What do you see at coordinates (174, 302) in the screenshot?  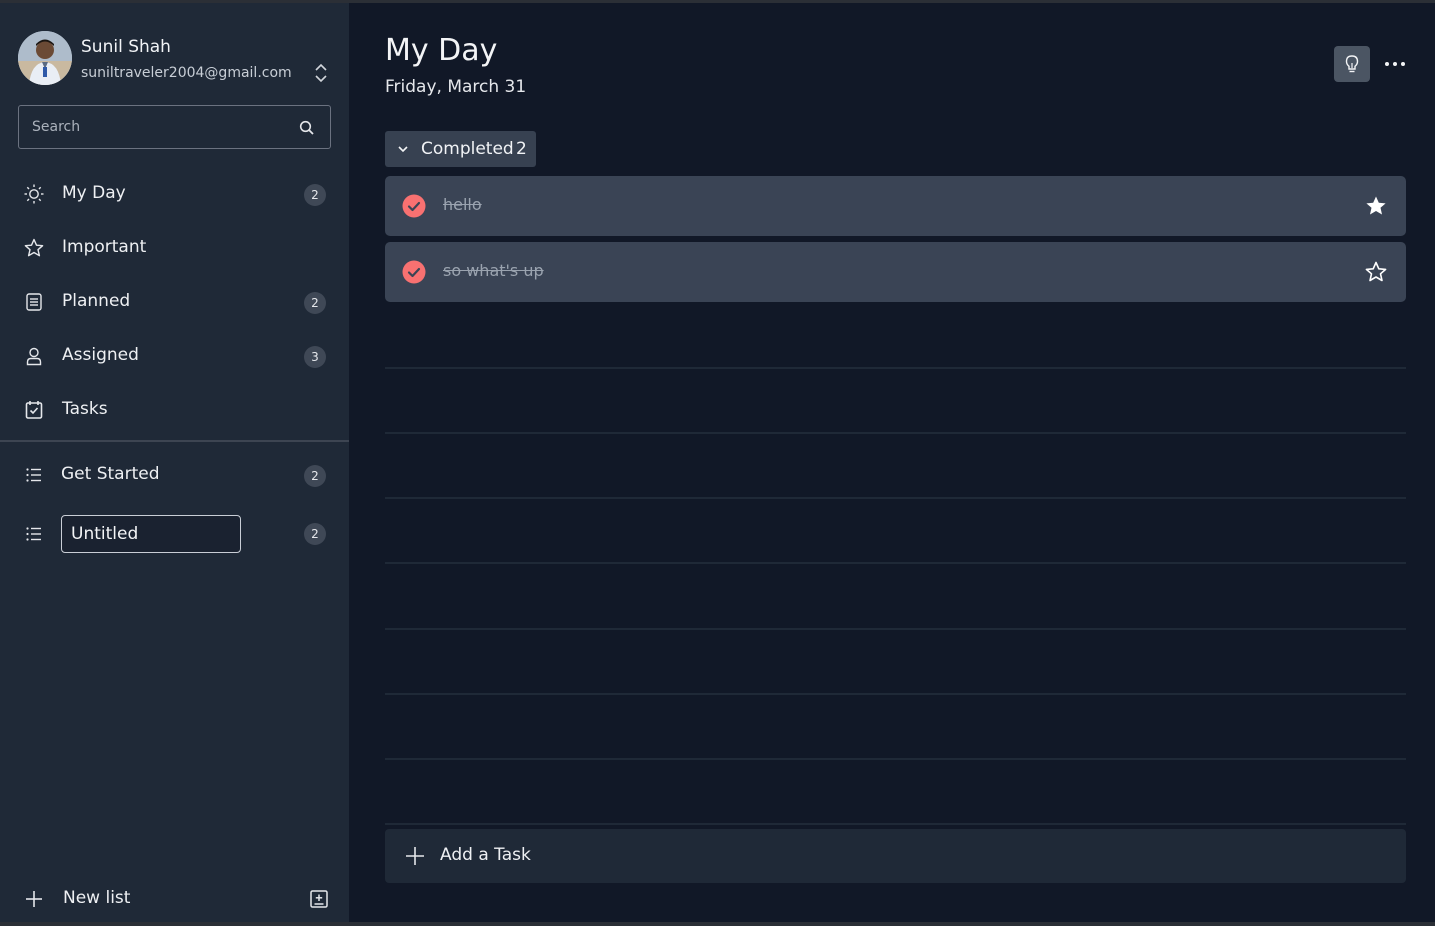 I see `sidebar-item-planned: Planned 2` at bounding box center [174, 302].